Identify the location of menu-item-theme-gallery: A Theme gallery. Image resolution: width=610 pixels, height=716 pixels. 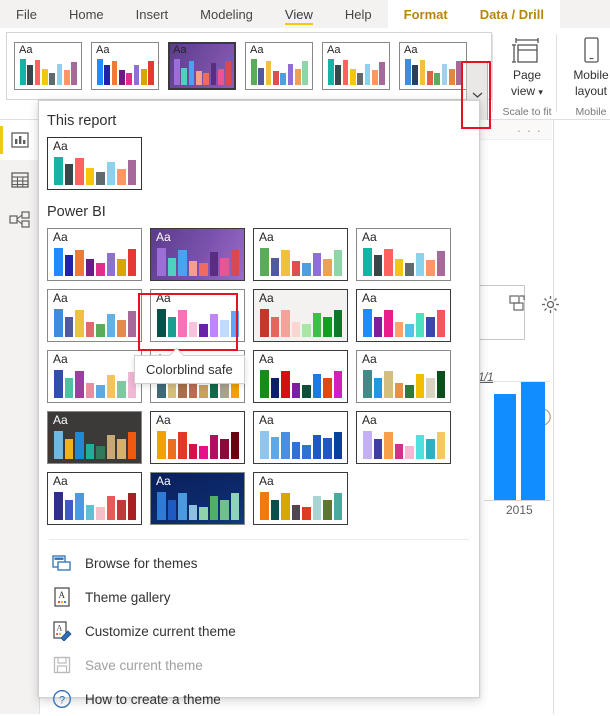
(259, 597).